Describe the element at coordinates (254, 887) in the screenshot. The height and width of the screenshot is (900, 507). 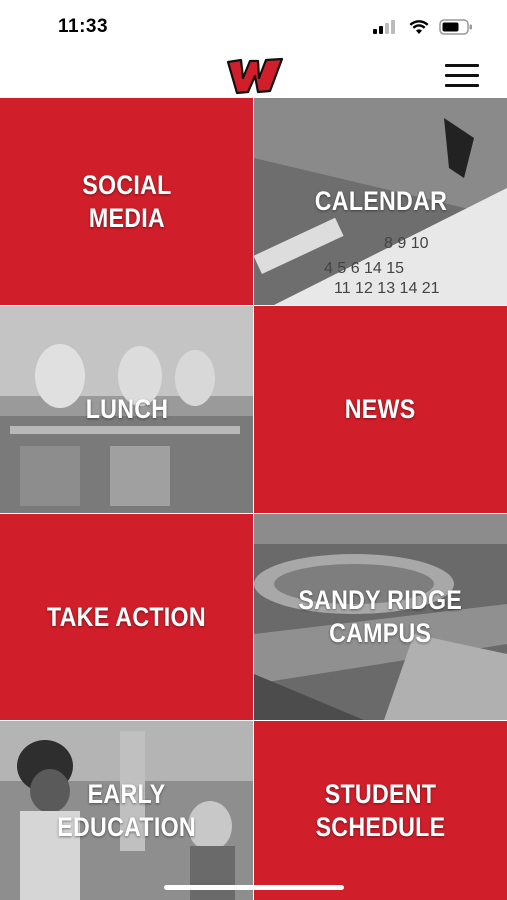
I see `home-indicator` at that location.